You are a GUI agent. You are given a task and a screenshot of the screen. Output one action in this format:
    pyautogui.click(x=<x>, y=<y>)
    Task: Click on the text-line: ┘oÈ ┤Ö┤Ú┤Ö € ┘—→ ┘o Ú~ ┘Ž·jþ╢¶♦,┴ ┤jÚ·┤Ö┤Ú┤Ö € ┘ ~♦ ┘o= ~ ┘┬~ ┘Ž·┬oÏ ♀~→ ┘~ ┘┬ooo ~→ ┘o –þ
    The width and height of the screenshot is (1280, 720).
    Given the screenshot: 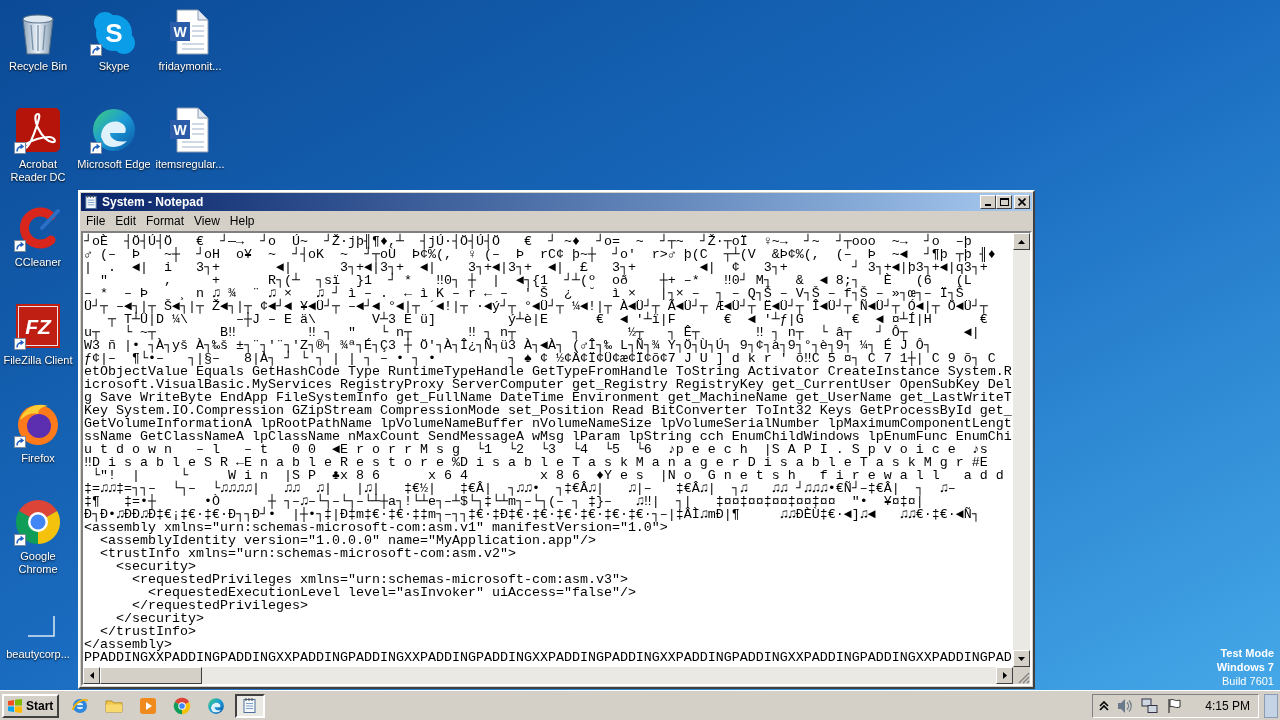 What is the action you would take?
    pyautogui.click(x=528, y=241)
    